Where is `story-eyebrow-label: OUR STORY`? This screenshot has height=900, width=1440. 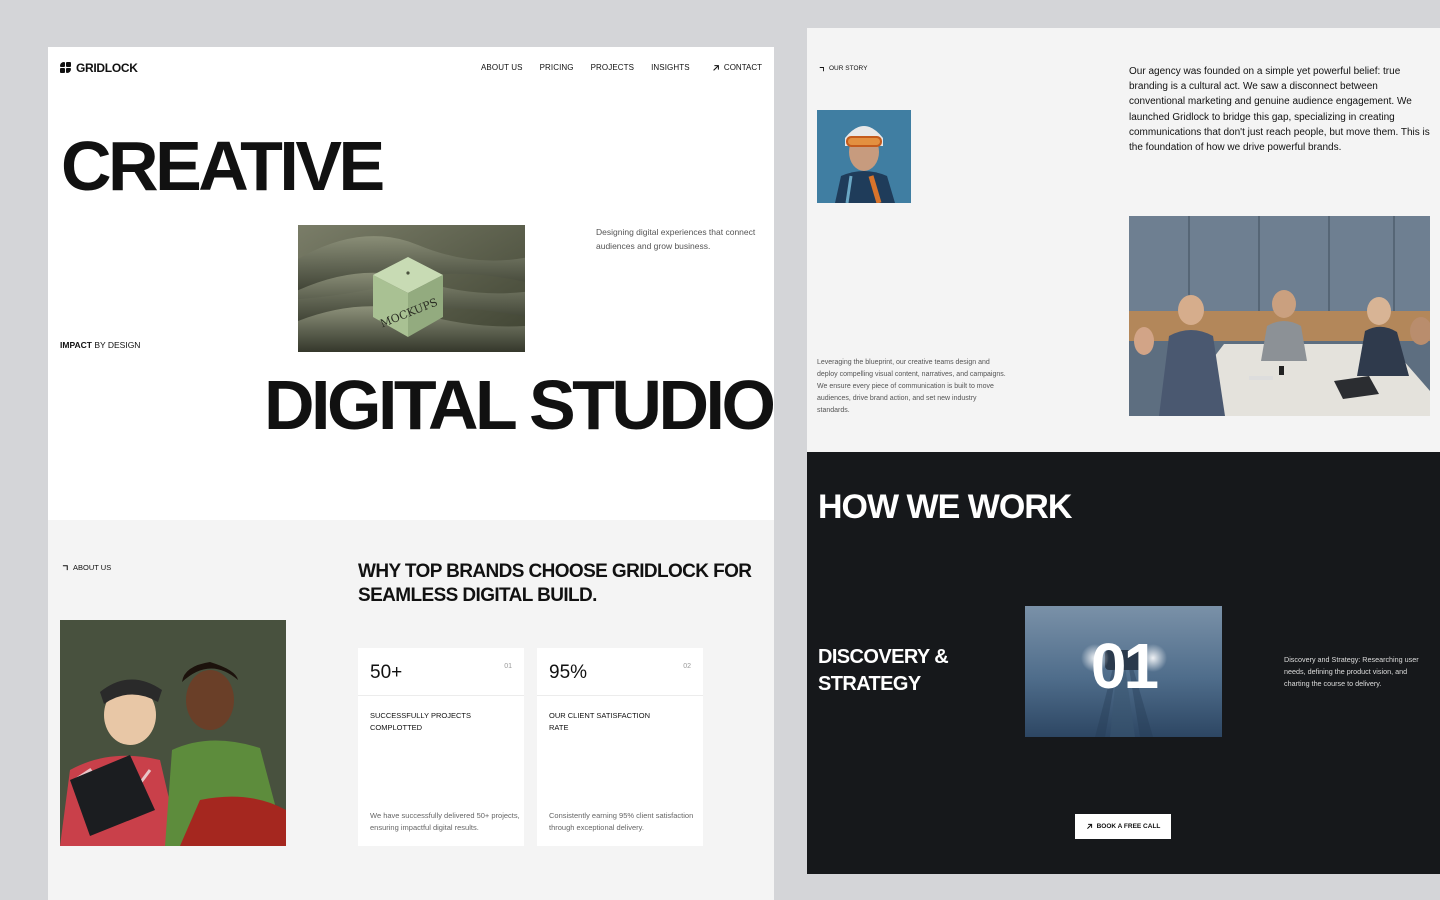 story-eyebrow-label: OUR STORY is located at coordinates (848, 68).